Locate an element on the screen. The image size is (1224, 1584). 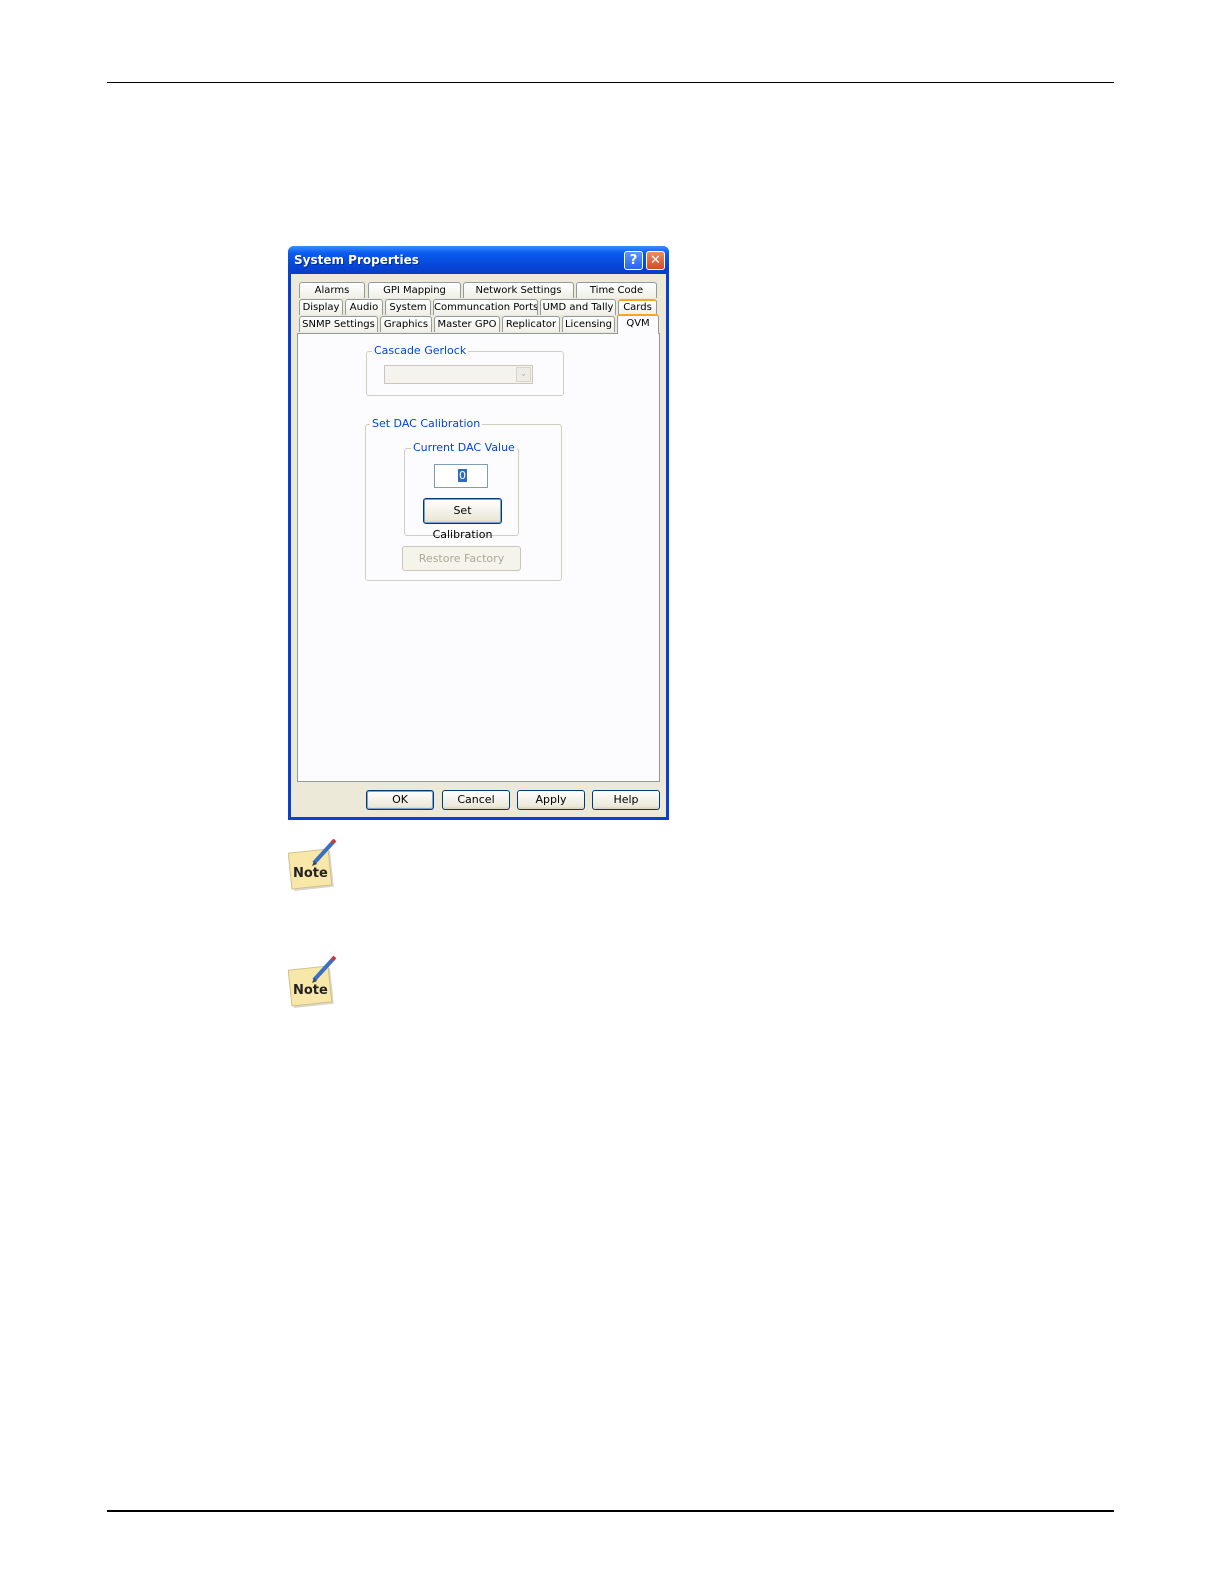
cascade-gerlock-group: Cascade Gerlock ⌄ is located at coordinates (465, 370).